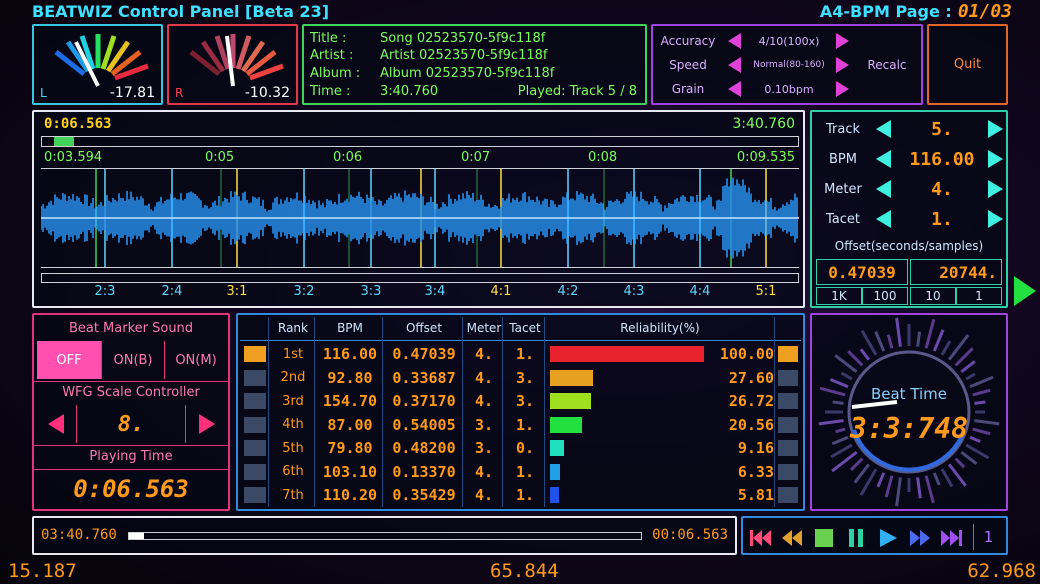  What do you see at coordinates (690, 535) in the screenshot?
I see `timeline-current-time: 00:06.563` at bounding box center [690, 535].